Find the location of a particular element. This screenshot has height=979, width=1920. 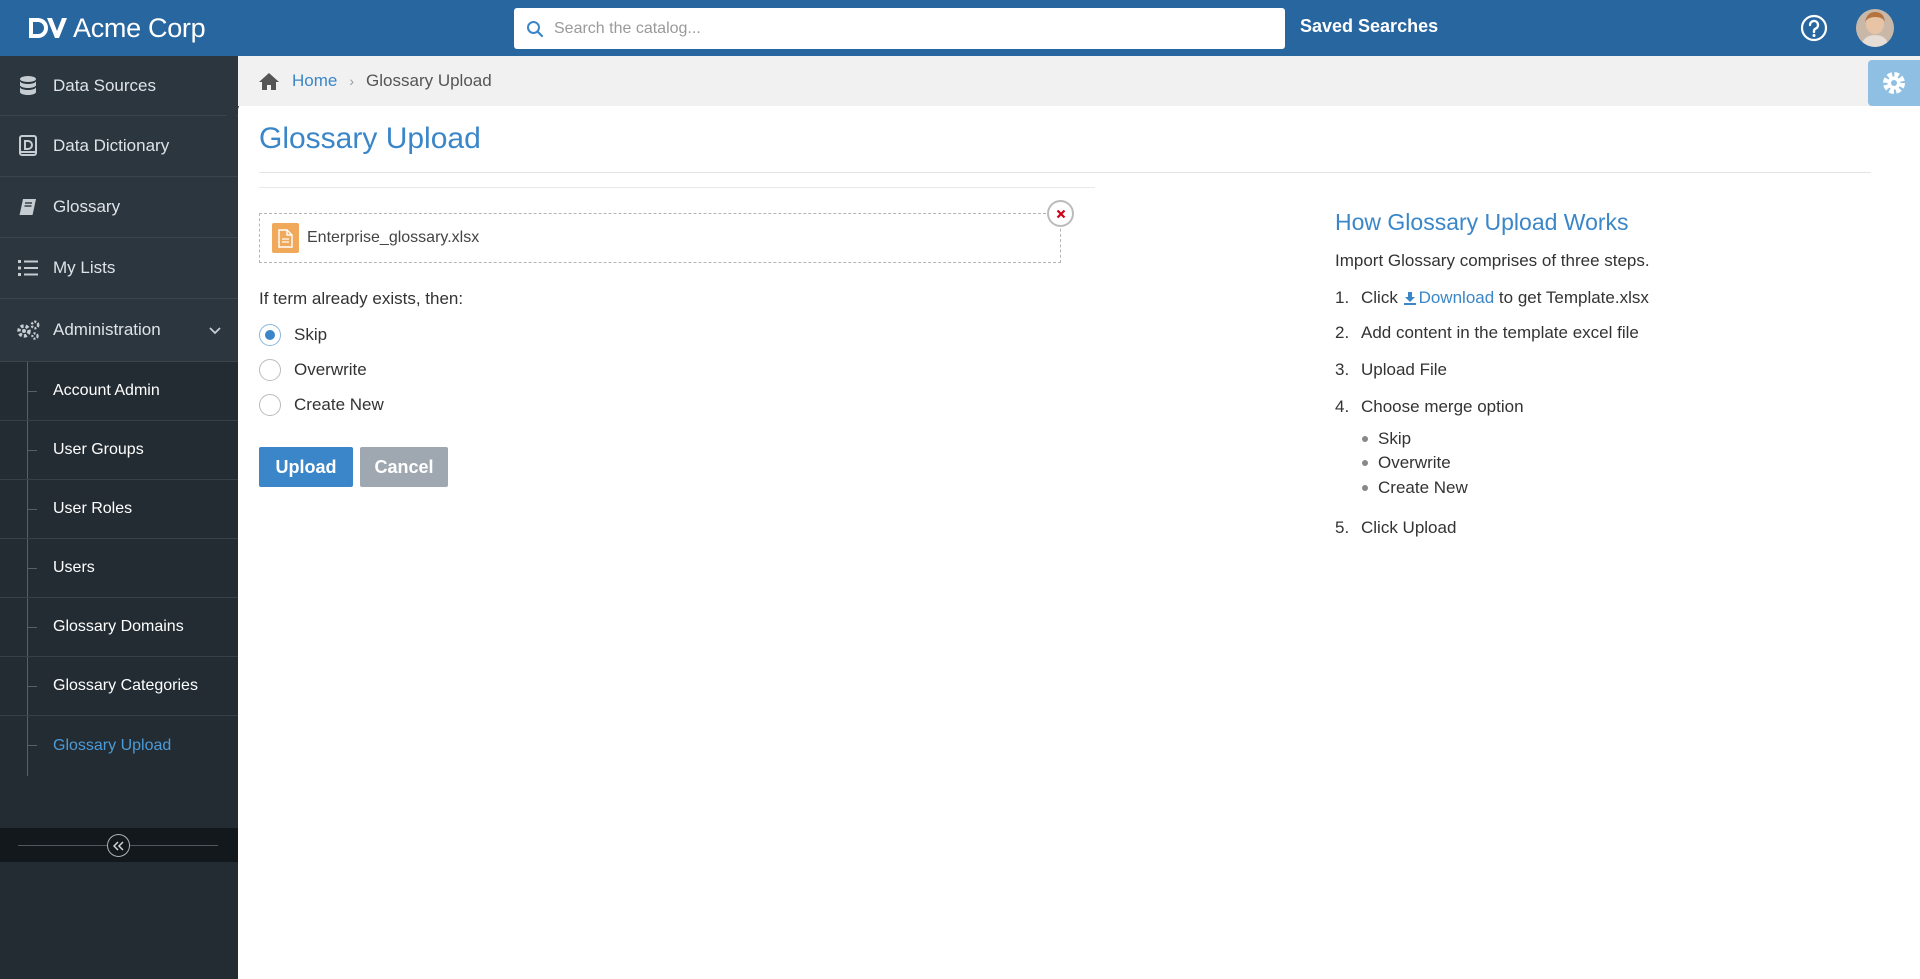

cancel-button: Cancel is located at coordinates (404, 467).